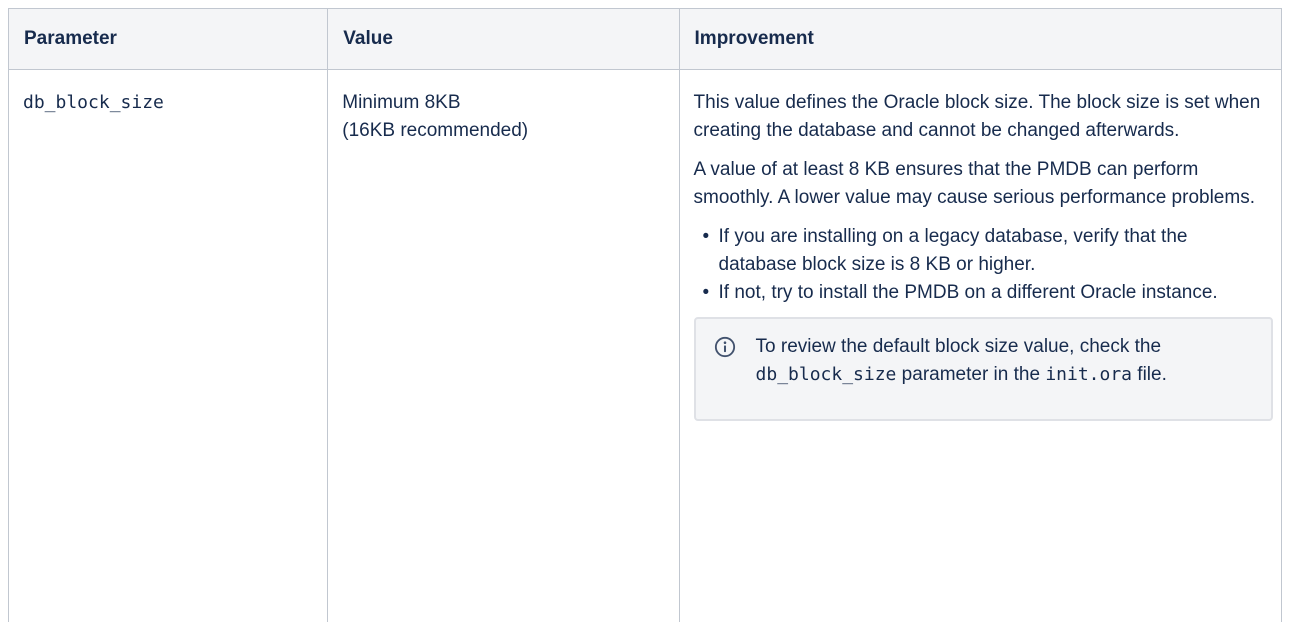 This screenshot has width=1290, height=629. I want to click on info-icon, so click(724, 347).